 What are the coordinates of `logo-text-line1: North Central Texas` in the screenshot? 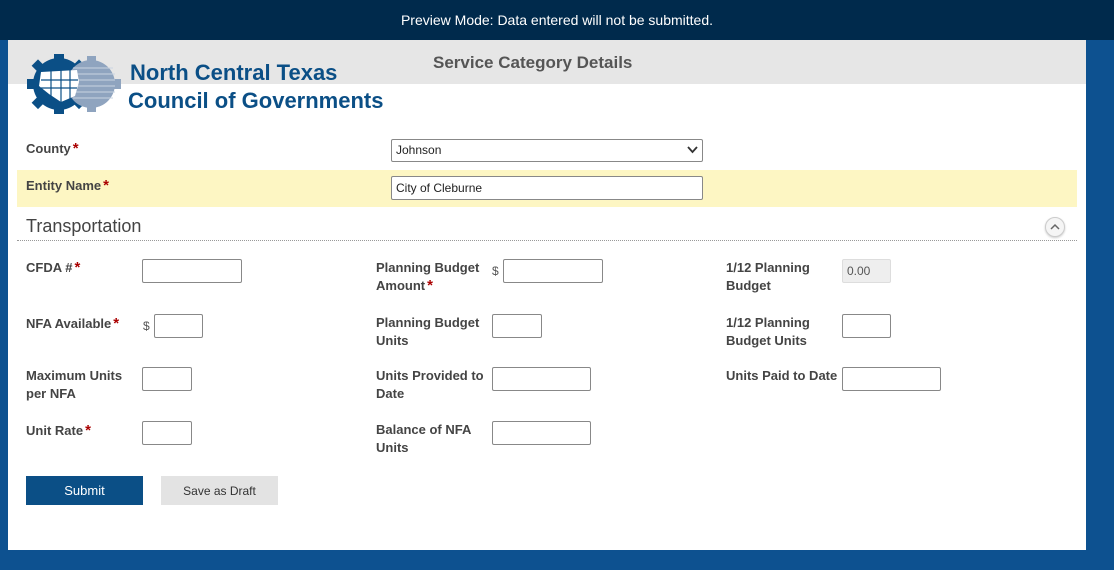 It's located at (234, 72).